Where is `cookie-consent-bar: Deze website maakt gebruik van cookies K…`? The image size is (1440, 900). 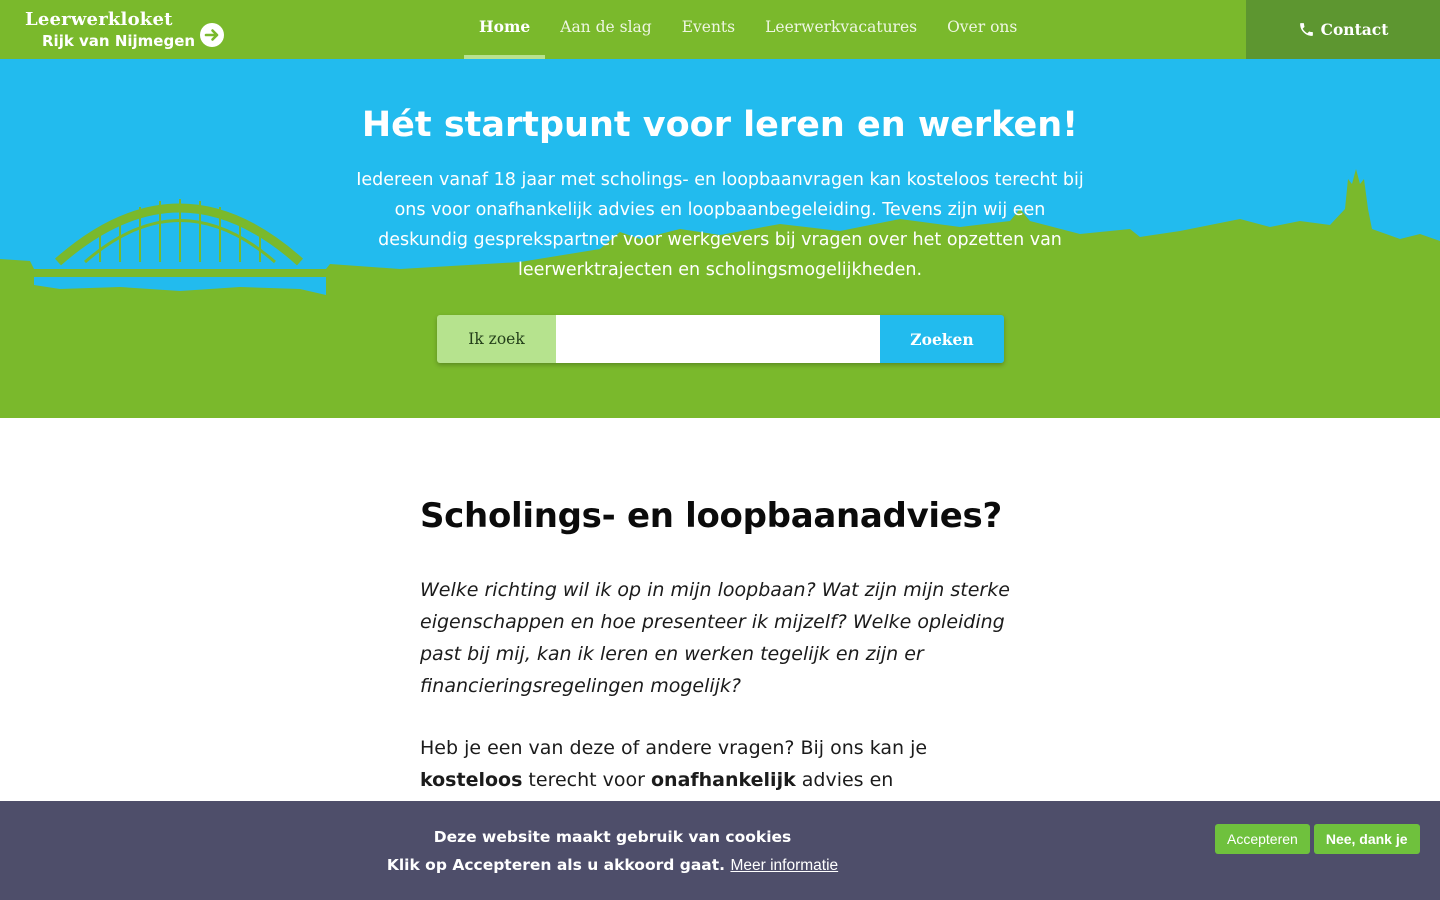 cookie-consent-bar: Deze website maakt gebruik van cookies K… is located at coordinates (720, 850).